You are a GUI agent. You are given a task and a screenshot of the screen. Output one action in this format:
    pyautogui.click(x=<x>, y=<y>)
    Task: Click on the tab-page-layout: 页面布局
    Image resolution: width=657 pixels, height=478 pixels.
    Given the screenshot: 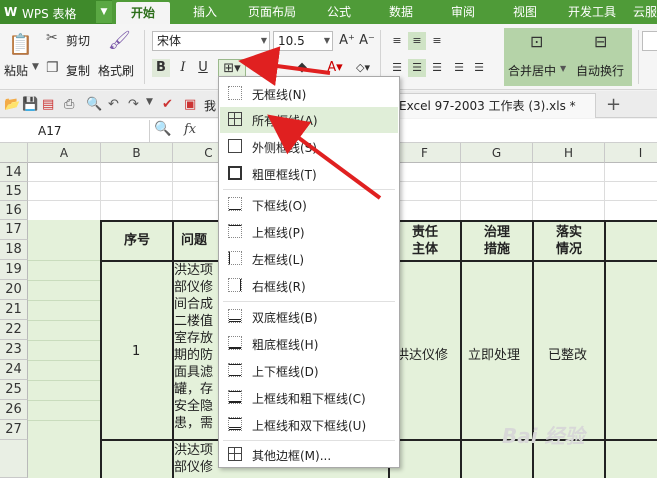 What is the action you would take?
    pyautogui.click(x=272, y=12)
    